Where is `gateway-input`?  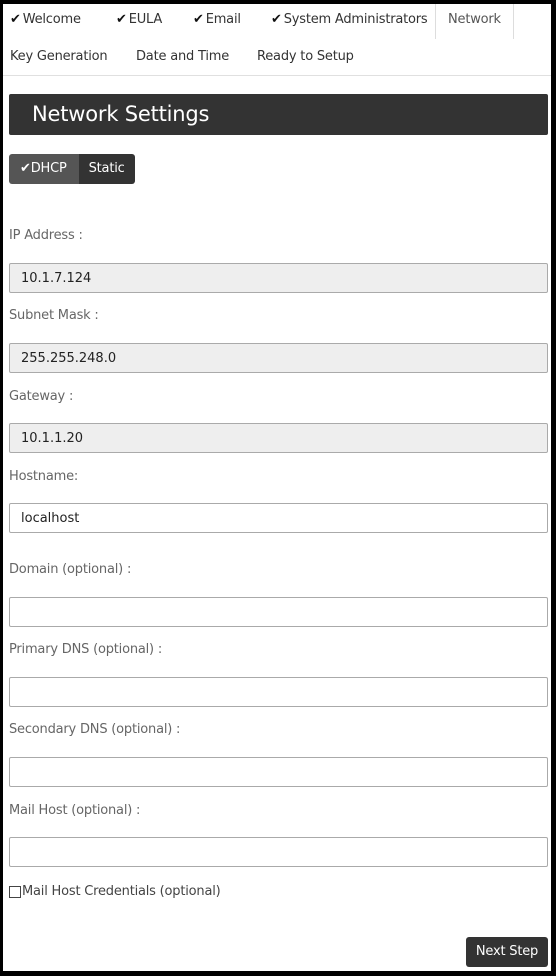
gateway-input is located at coordinates (278, 438).